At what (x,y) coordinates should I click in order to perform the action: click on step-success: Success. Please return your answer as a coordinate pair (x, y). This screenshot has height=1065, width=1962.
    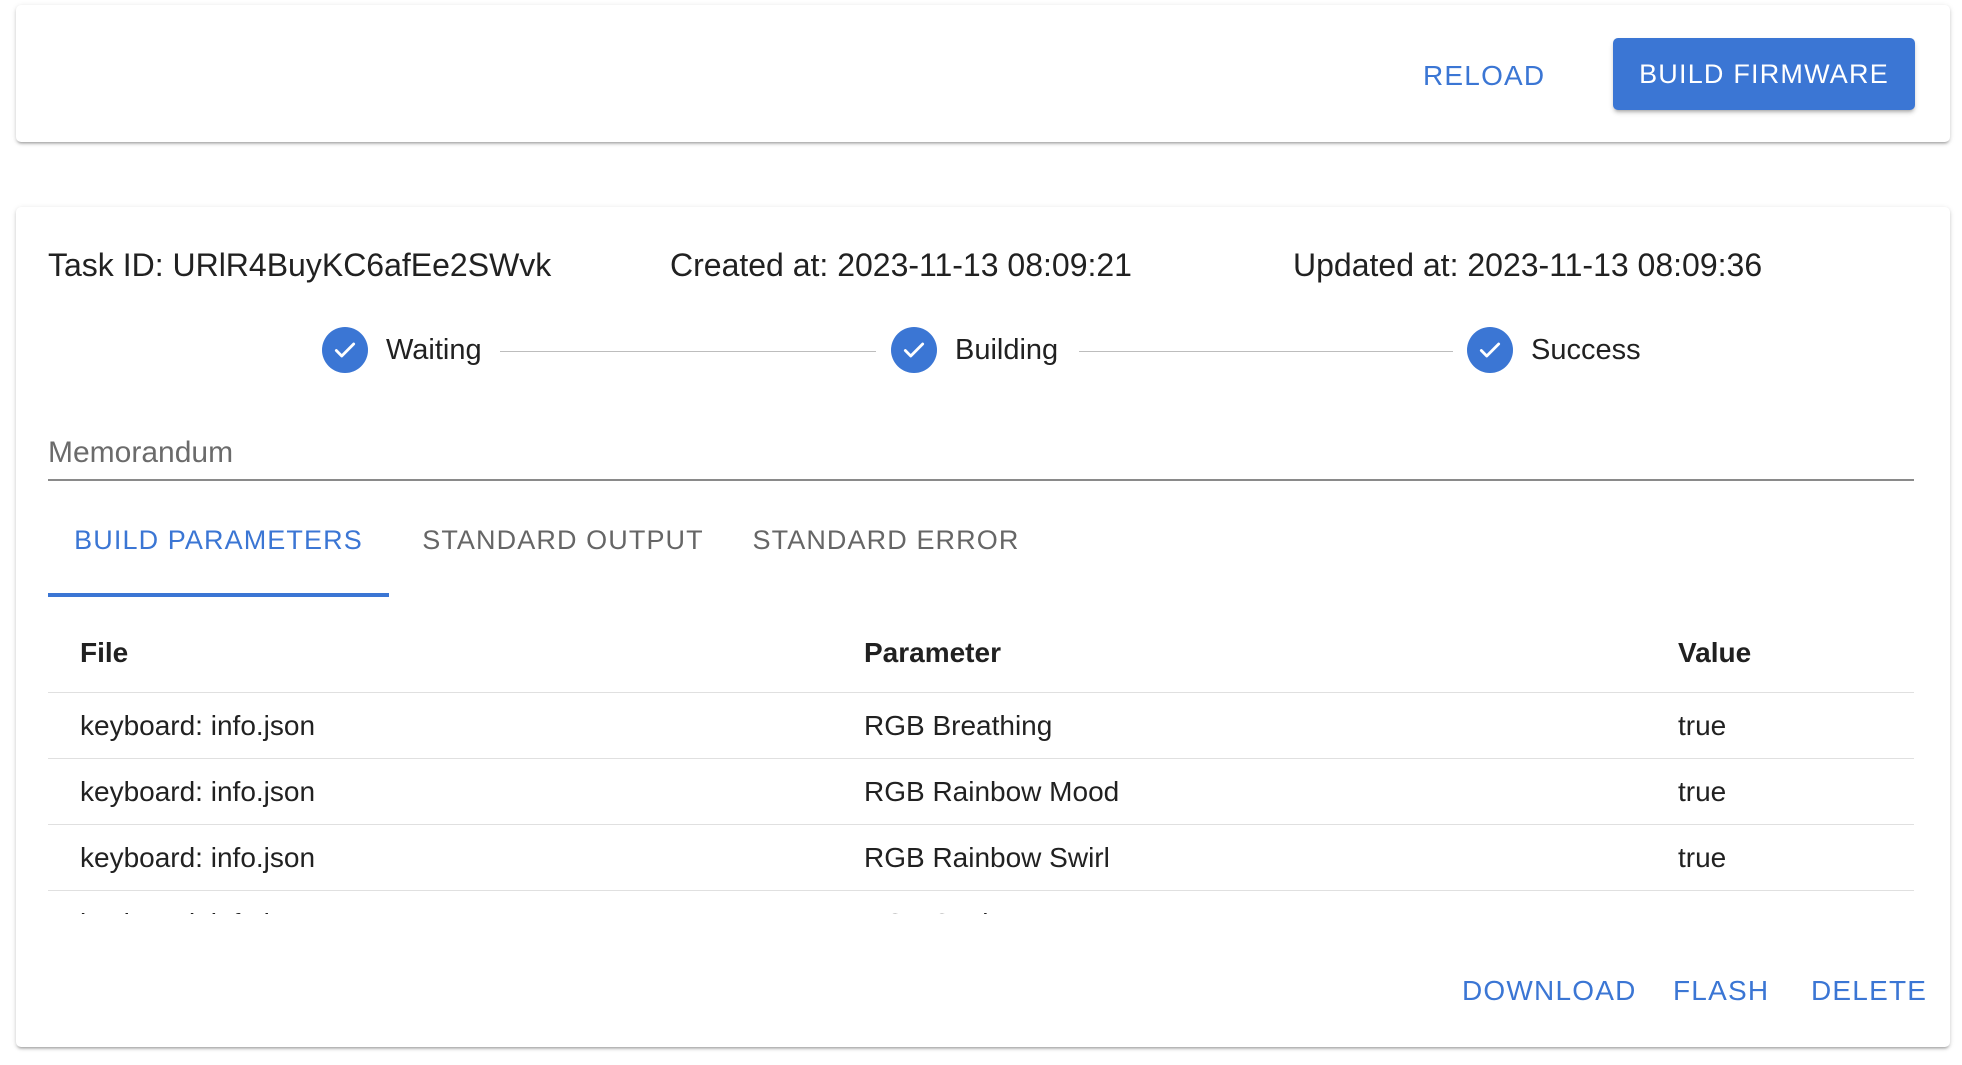
    Looking at the image, I should click on (1554, 350).